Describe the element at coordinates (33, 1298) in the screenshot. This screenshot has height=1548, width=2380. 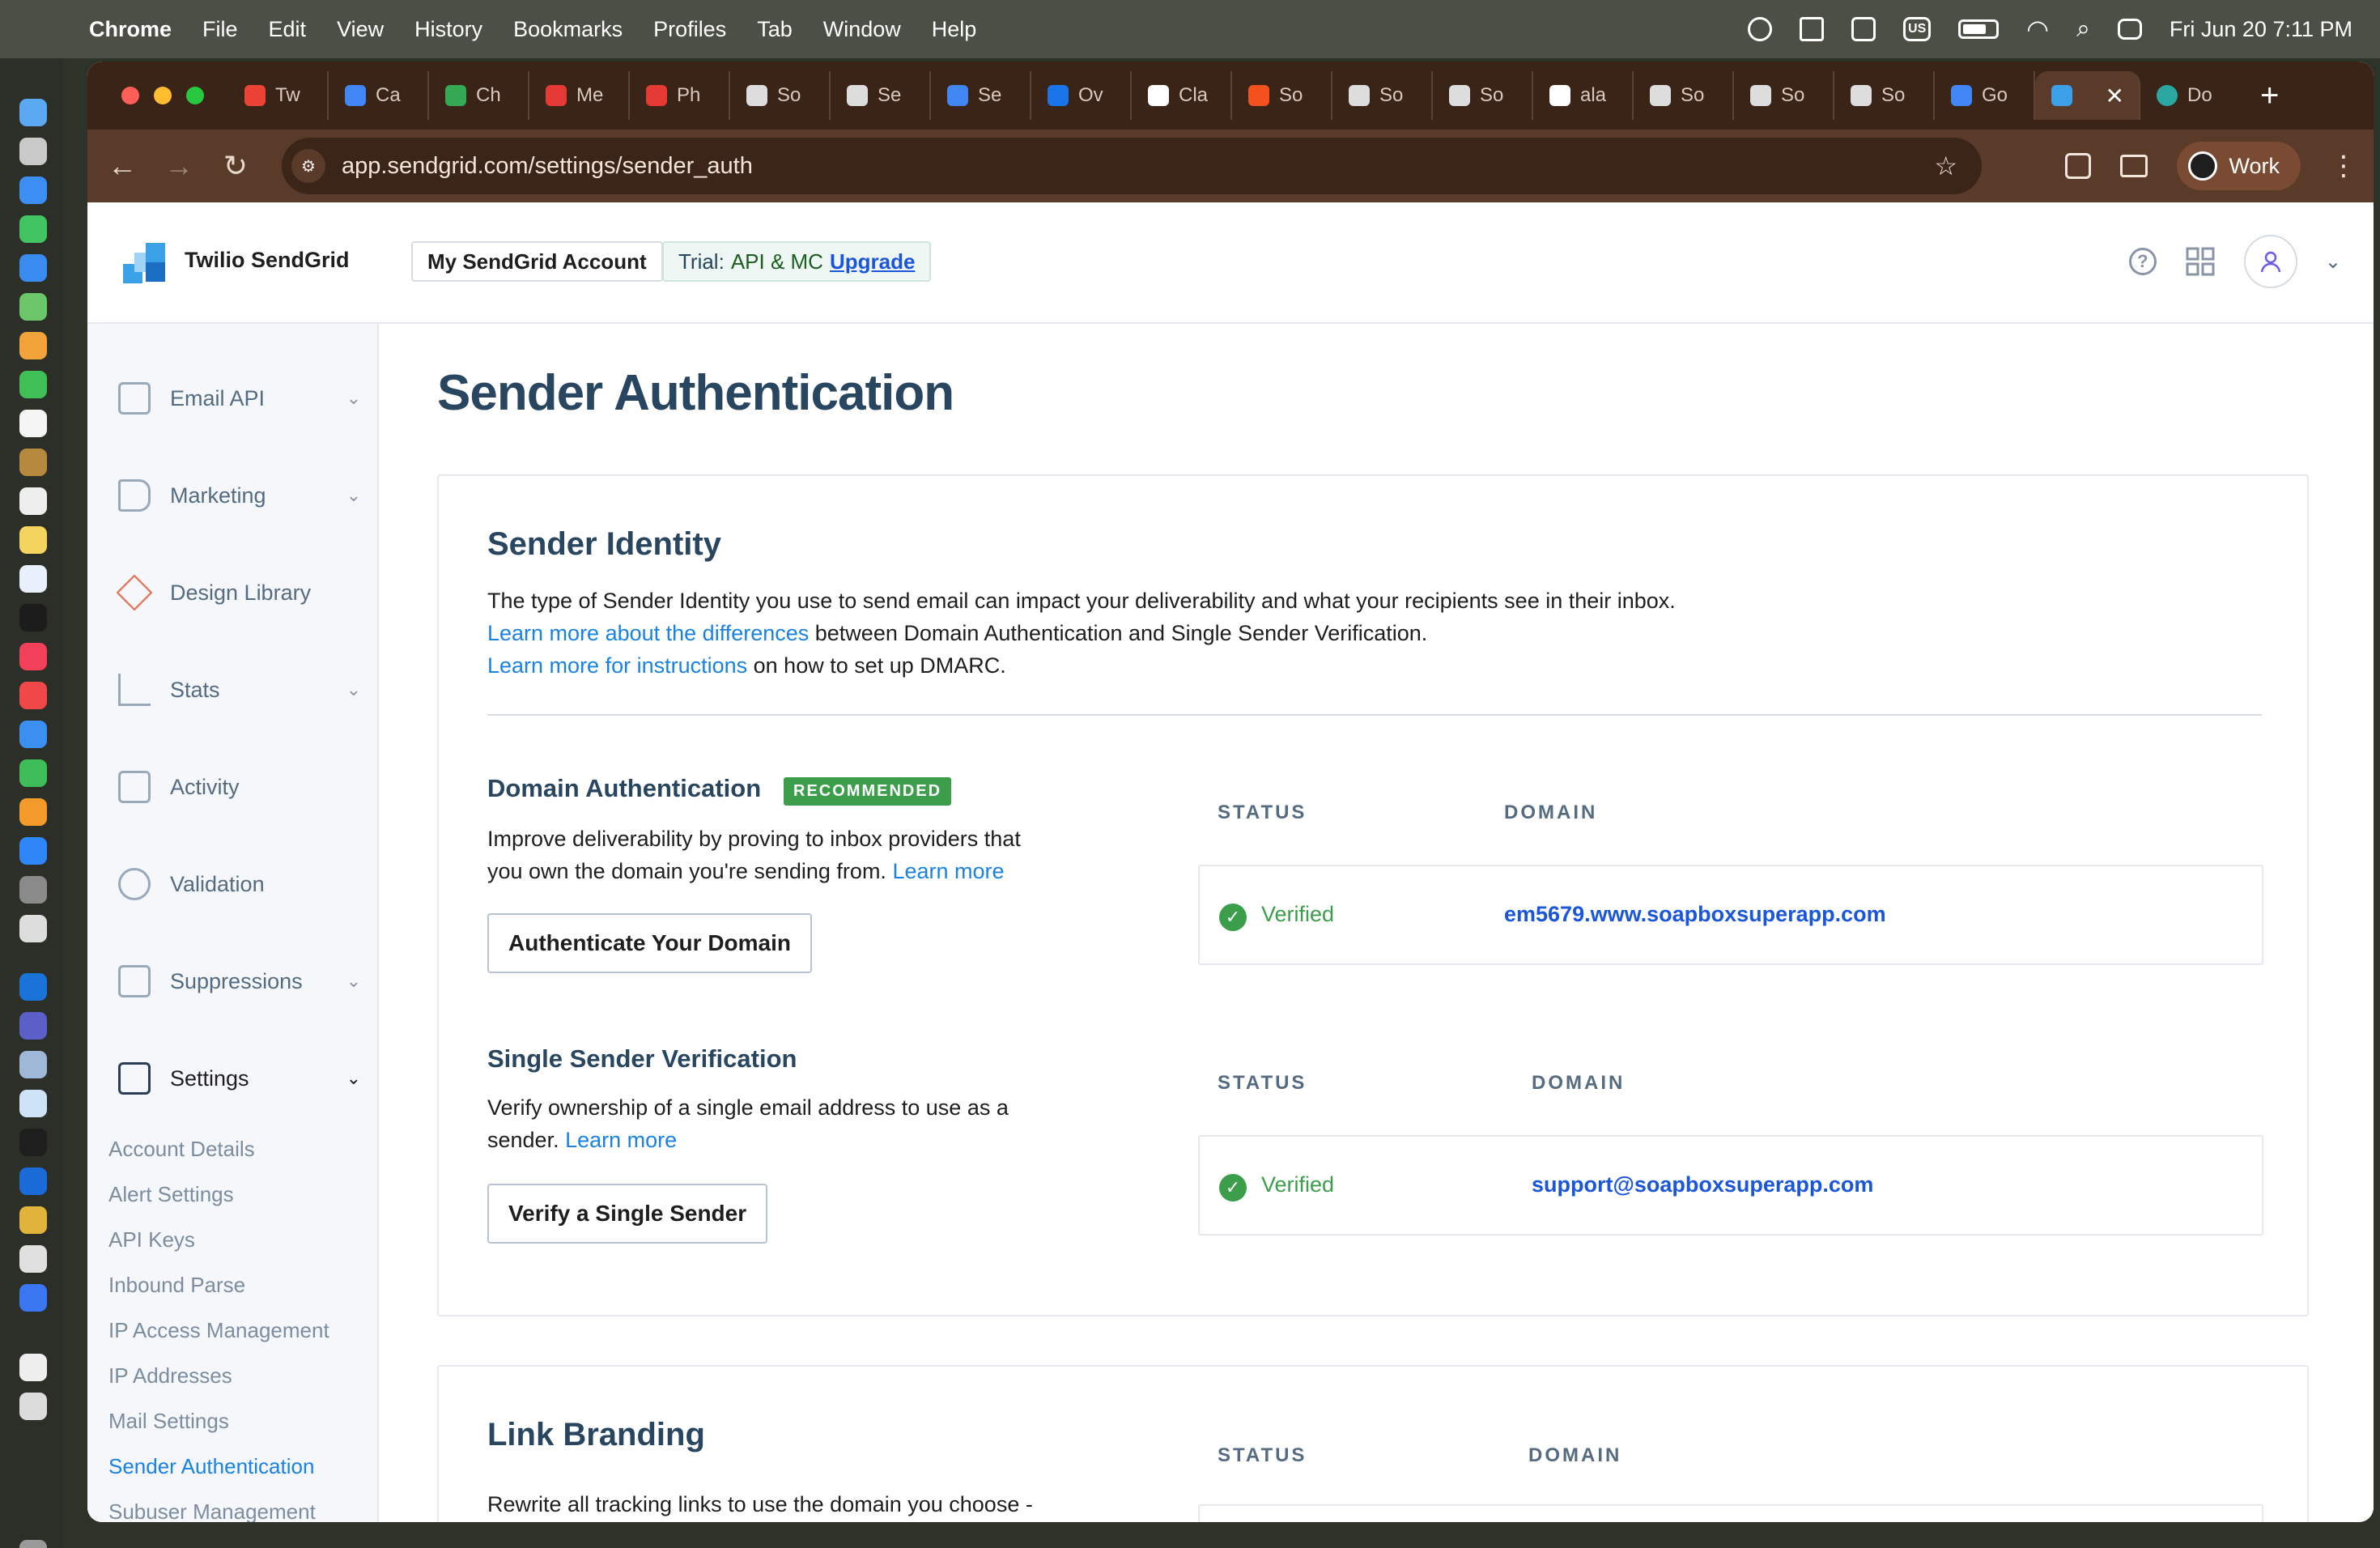
I see `signal-icon` at that location.